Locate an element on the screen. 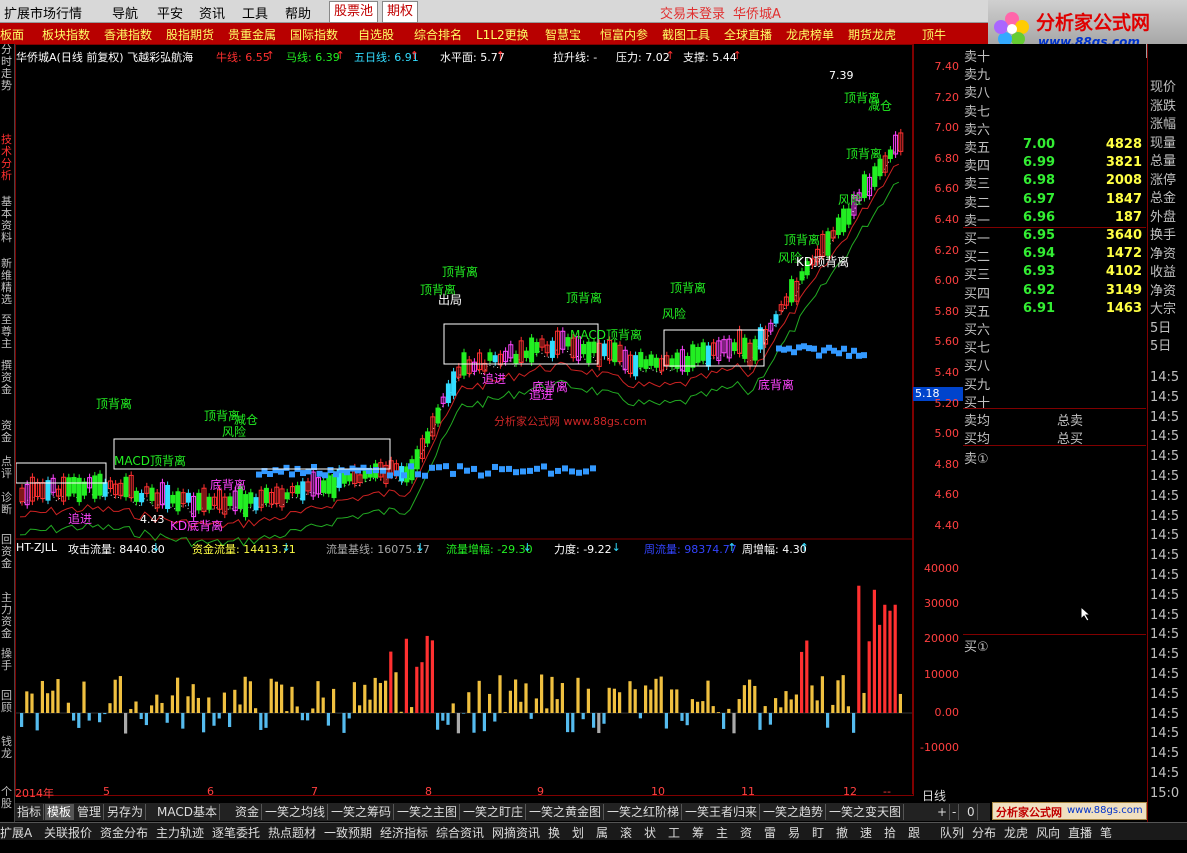  bid-row-4: 买四 6.92 3149 is located at coordinates (1054, 292).